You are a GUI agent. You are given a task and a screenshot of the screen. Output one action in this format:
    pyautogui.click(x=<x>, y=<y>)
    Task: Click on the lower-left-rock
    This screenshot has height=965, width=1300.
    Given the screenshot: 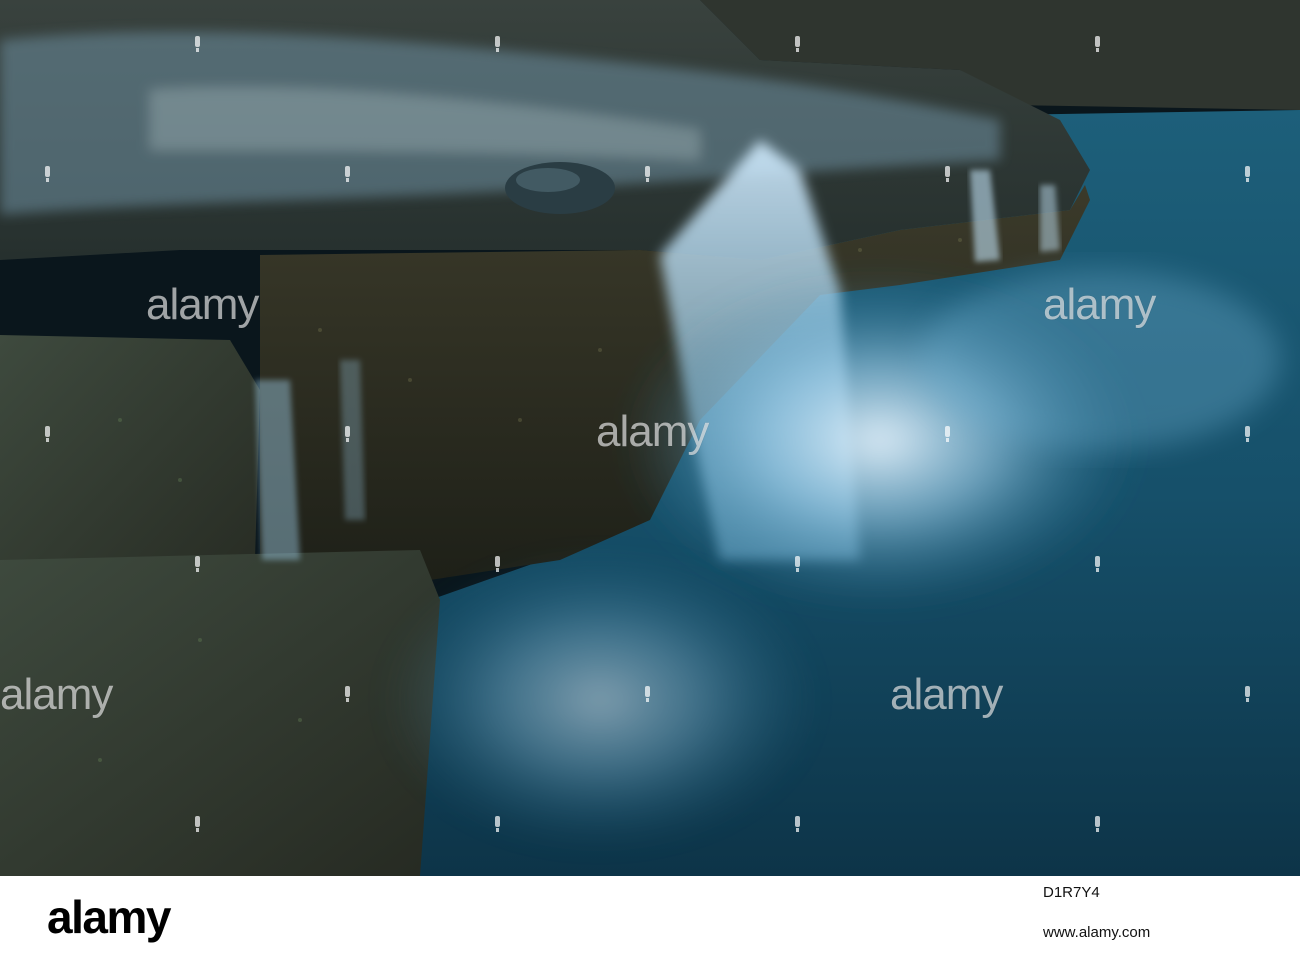 What is the action you would take?
    pyautogui.click(x=220, y=713)
    